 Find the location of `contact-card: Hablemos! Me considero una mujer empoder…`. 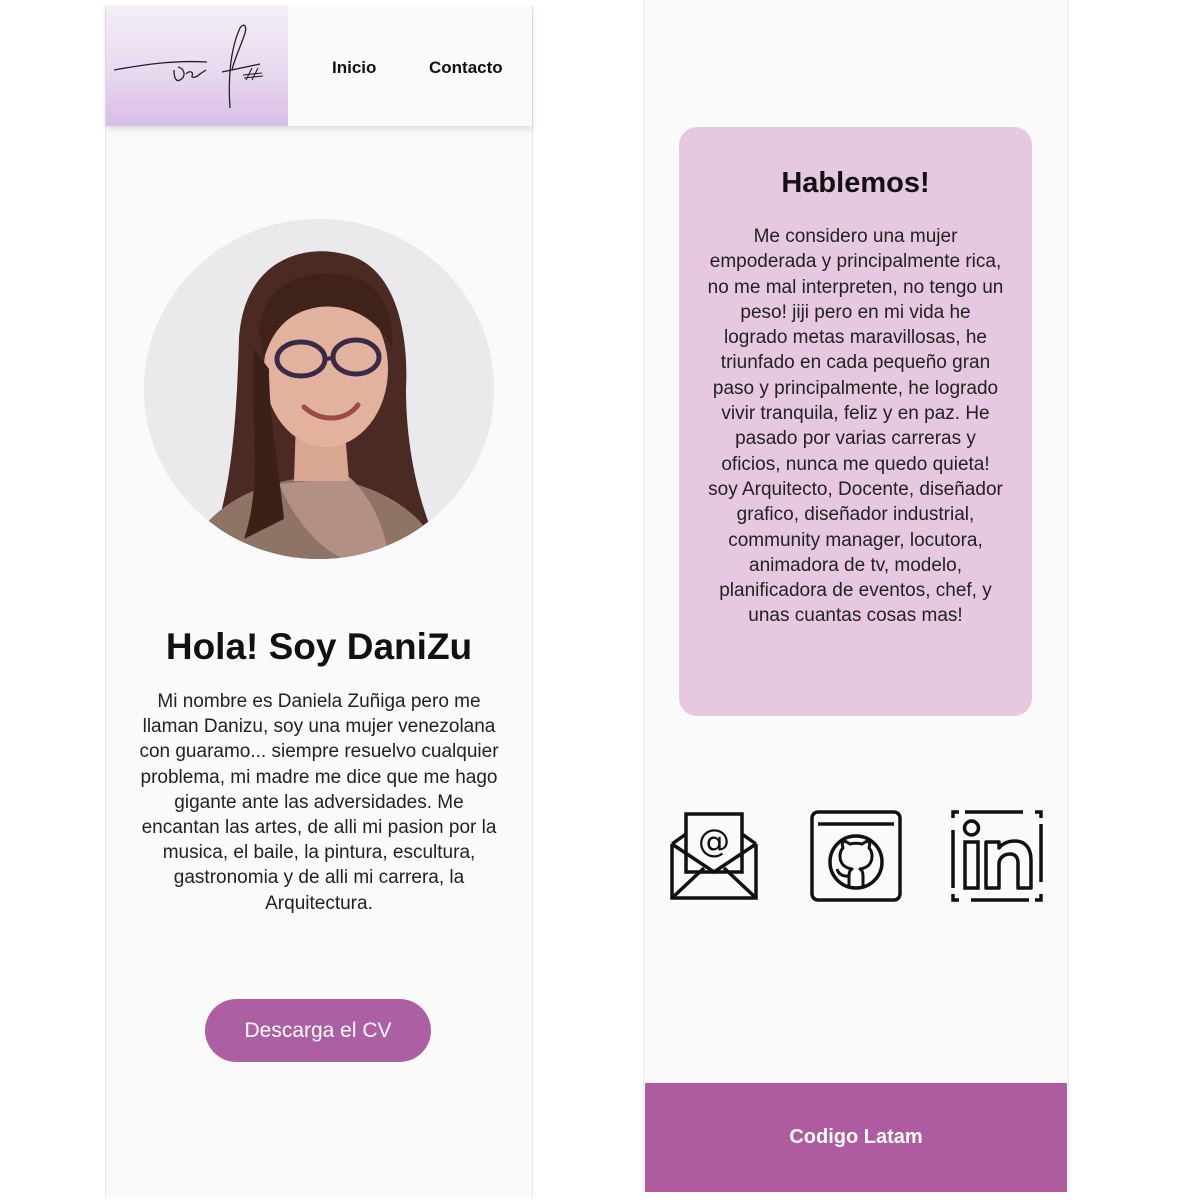

contact-card: Hablemos! Me considero una mujer empoder… is located at coordinates (855, 421).